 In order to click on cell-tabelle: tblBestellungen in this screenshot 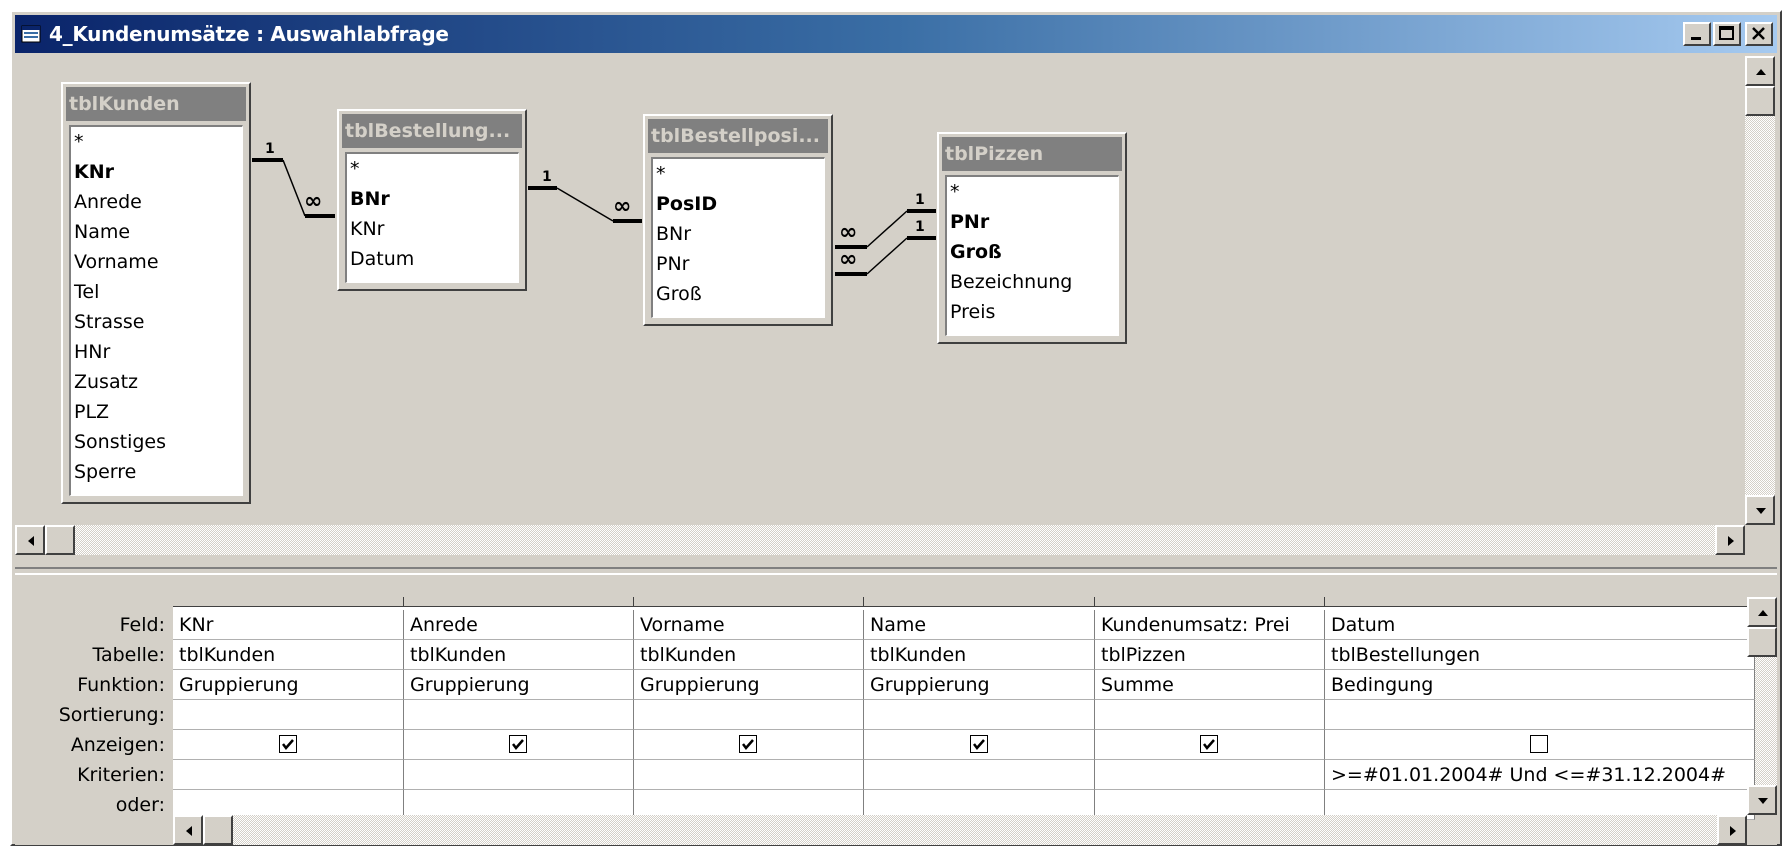, I will do `click(1540, 655)`.